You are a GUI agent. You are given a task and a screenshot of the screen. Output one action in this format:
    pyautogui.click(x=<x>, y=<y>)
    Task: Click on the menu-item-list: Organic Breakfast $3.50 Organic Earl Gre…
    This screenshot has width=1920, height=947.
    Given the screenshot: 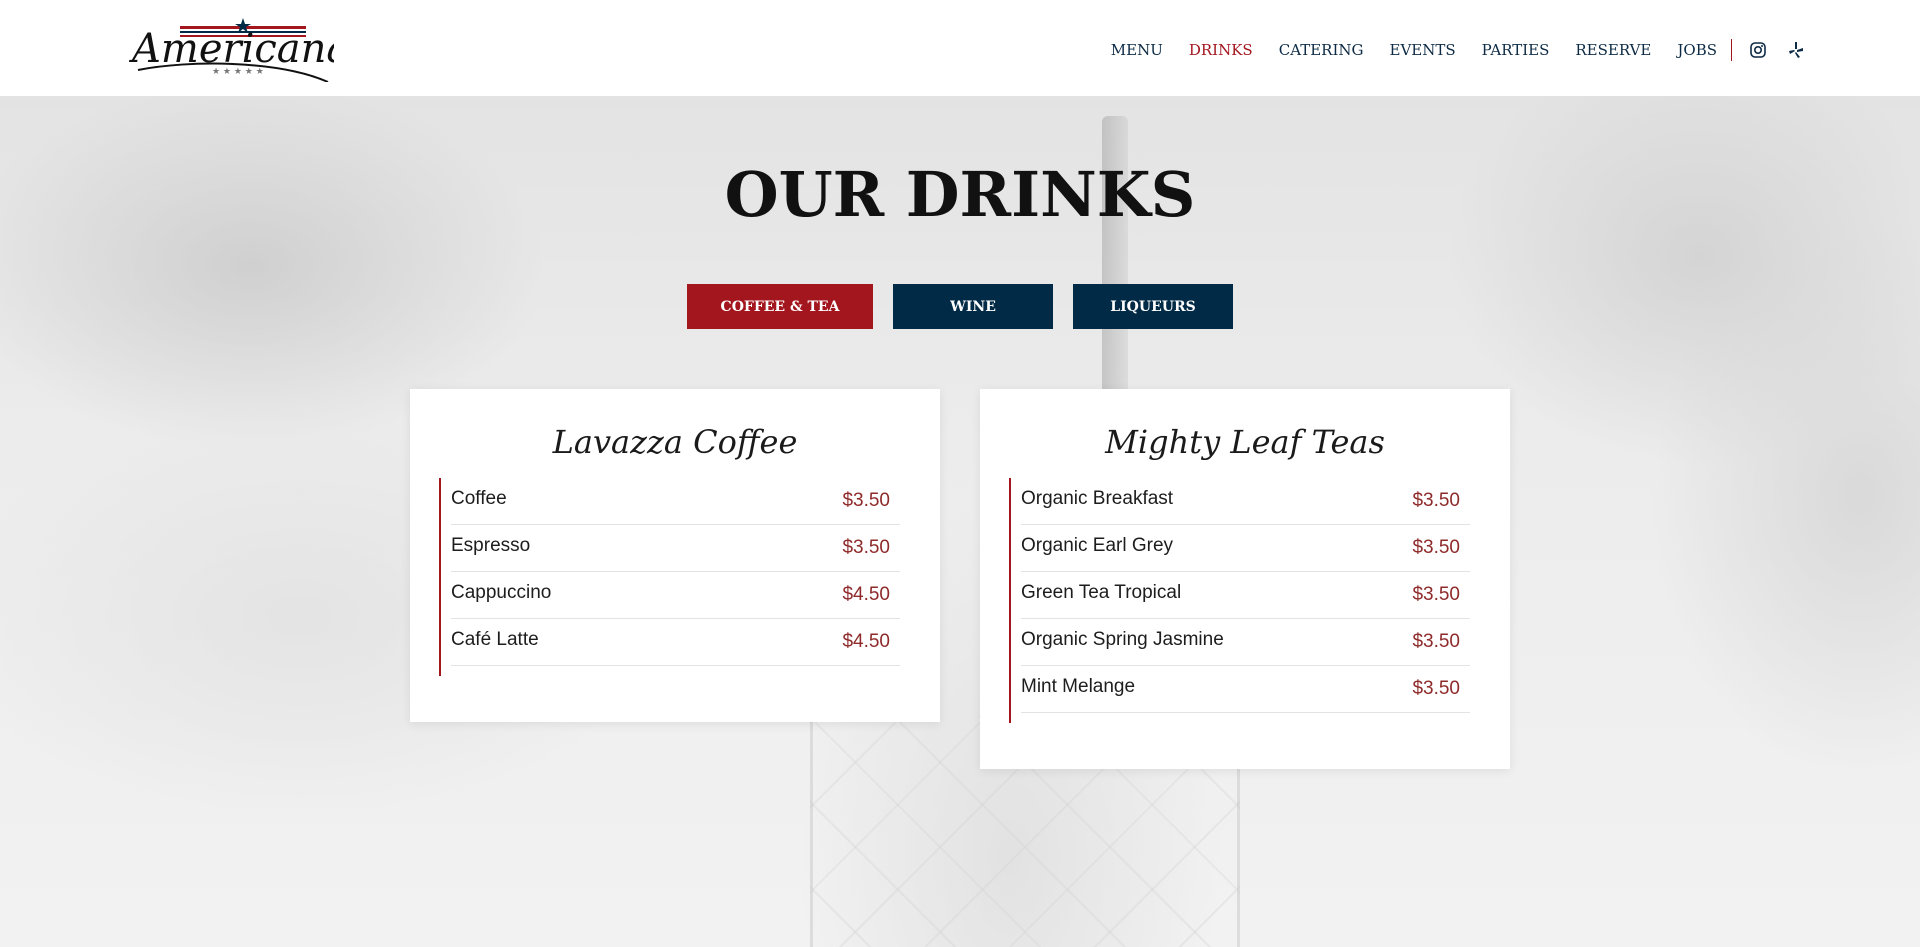 What is the action you would take?
    pyautogui.click(x=1239, y=600)
    